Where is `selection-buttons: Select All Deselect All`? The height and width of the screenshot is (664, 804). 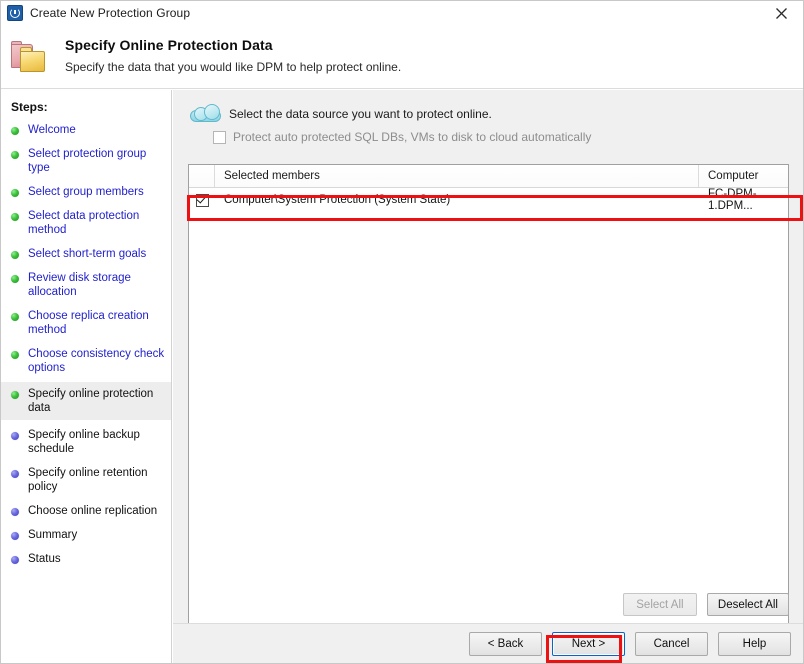 selection-buttons: Select All Deselect All is located at coordinates (705, 604).